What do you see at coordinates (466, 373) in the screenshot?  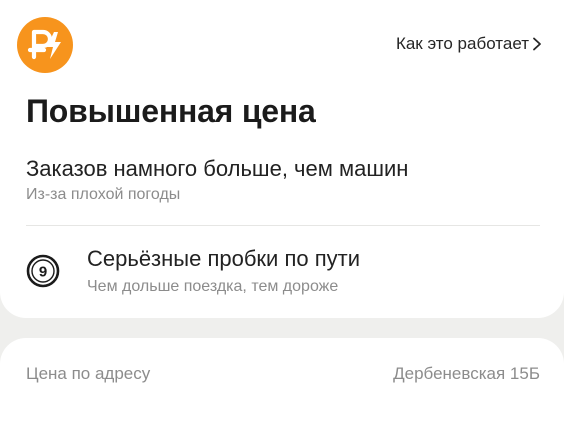 I see `address-value: Дербеневская 15Б` at bounding box center [466, 373].